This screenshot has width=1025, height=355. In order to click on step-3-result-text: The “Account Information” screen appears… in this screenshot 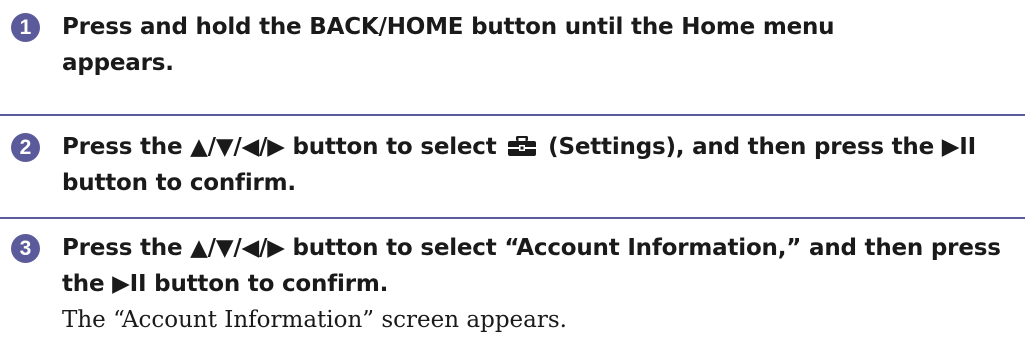, I will do `click(314, 320)`.